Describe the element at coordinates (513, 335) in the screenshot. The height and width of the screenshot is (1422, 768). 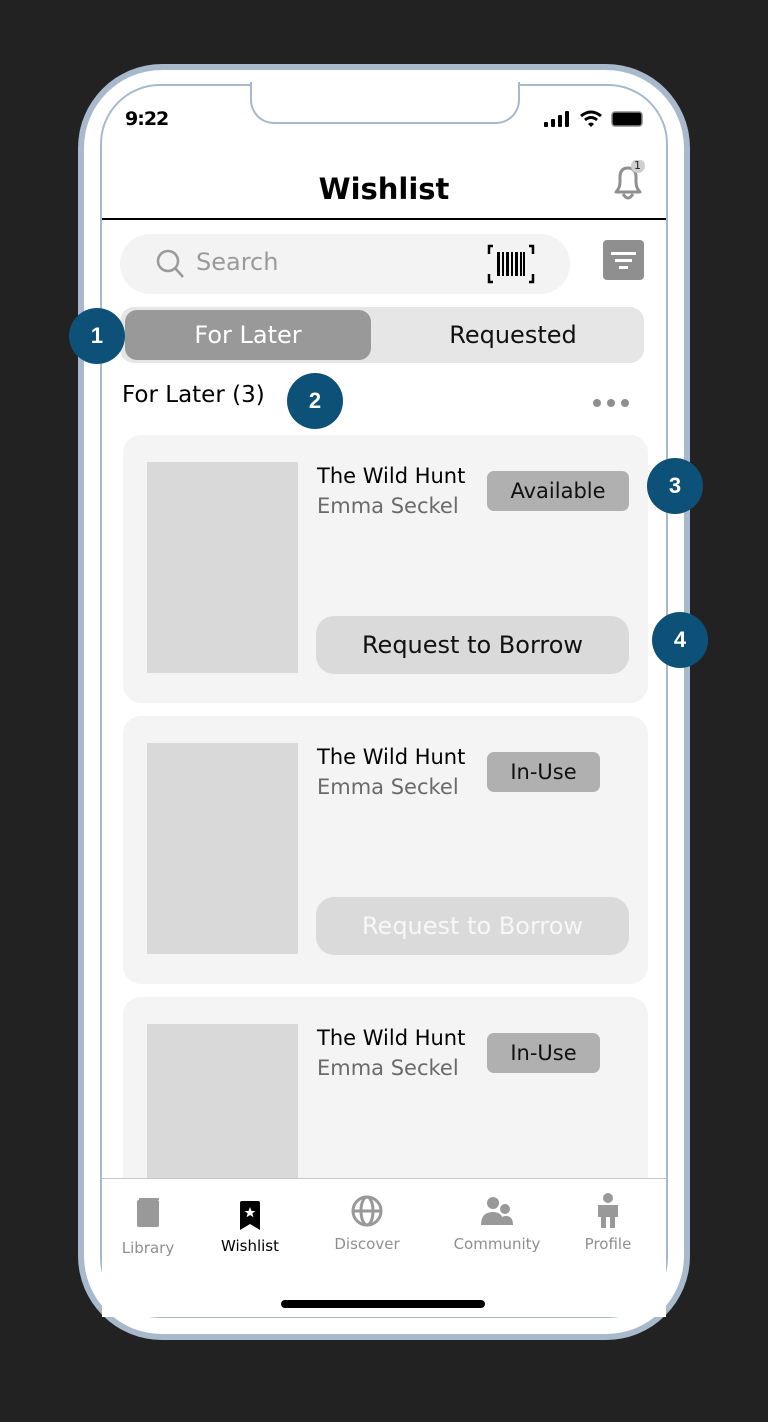
I see `tab-requested: Requested` at that location.